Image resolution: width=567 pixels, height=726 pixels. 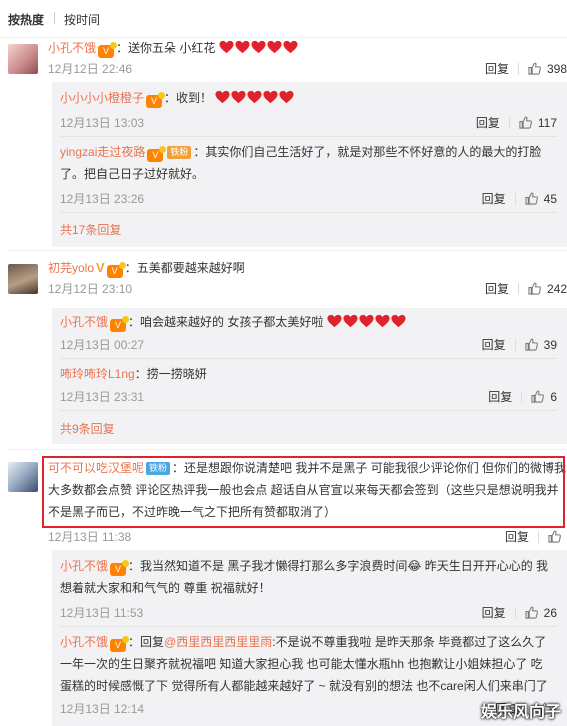 I want to click on reply-username: yingzai走过夜路, so click(x=102, y=152).